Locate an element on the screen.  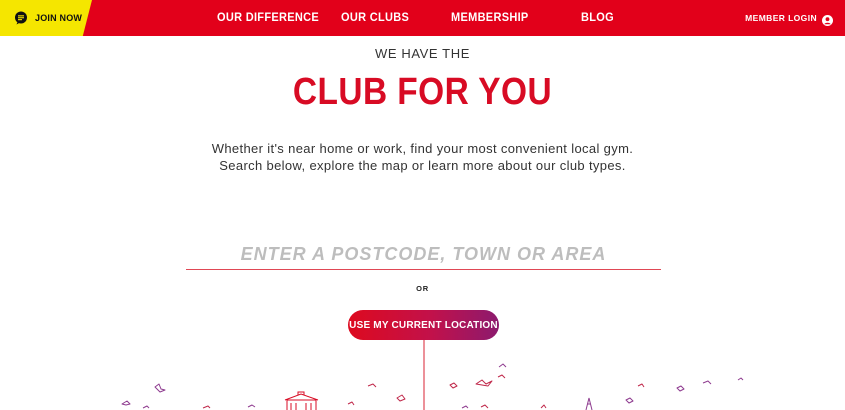
use-current-location-button: USE MY CURRENT LOCATION is located at coordinates (423, 325).